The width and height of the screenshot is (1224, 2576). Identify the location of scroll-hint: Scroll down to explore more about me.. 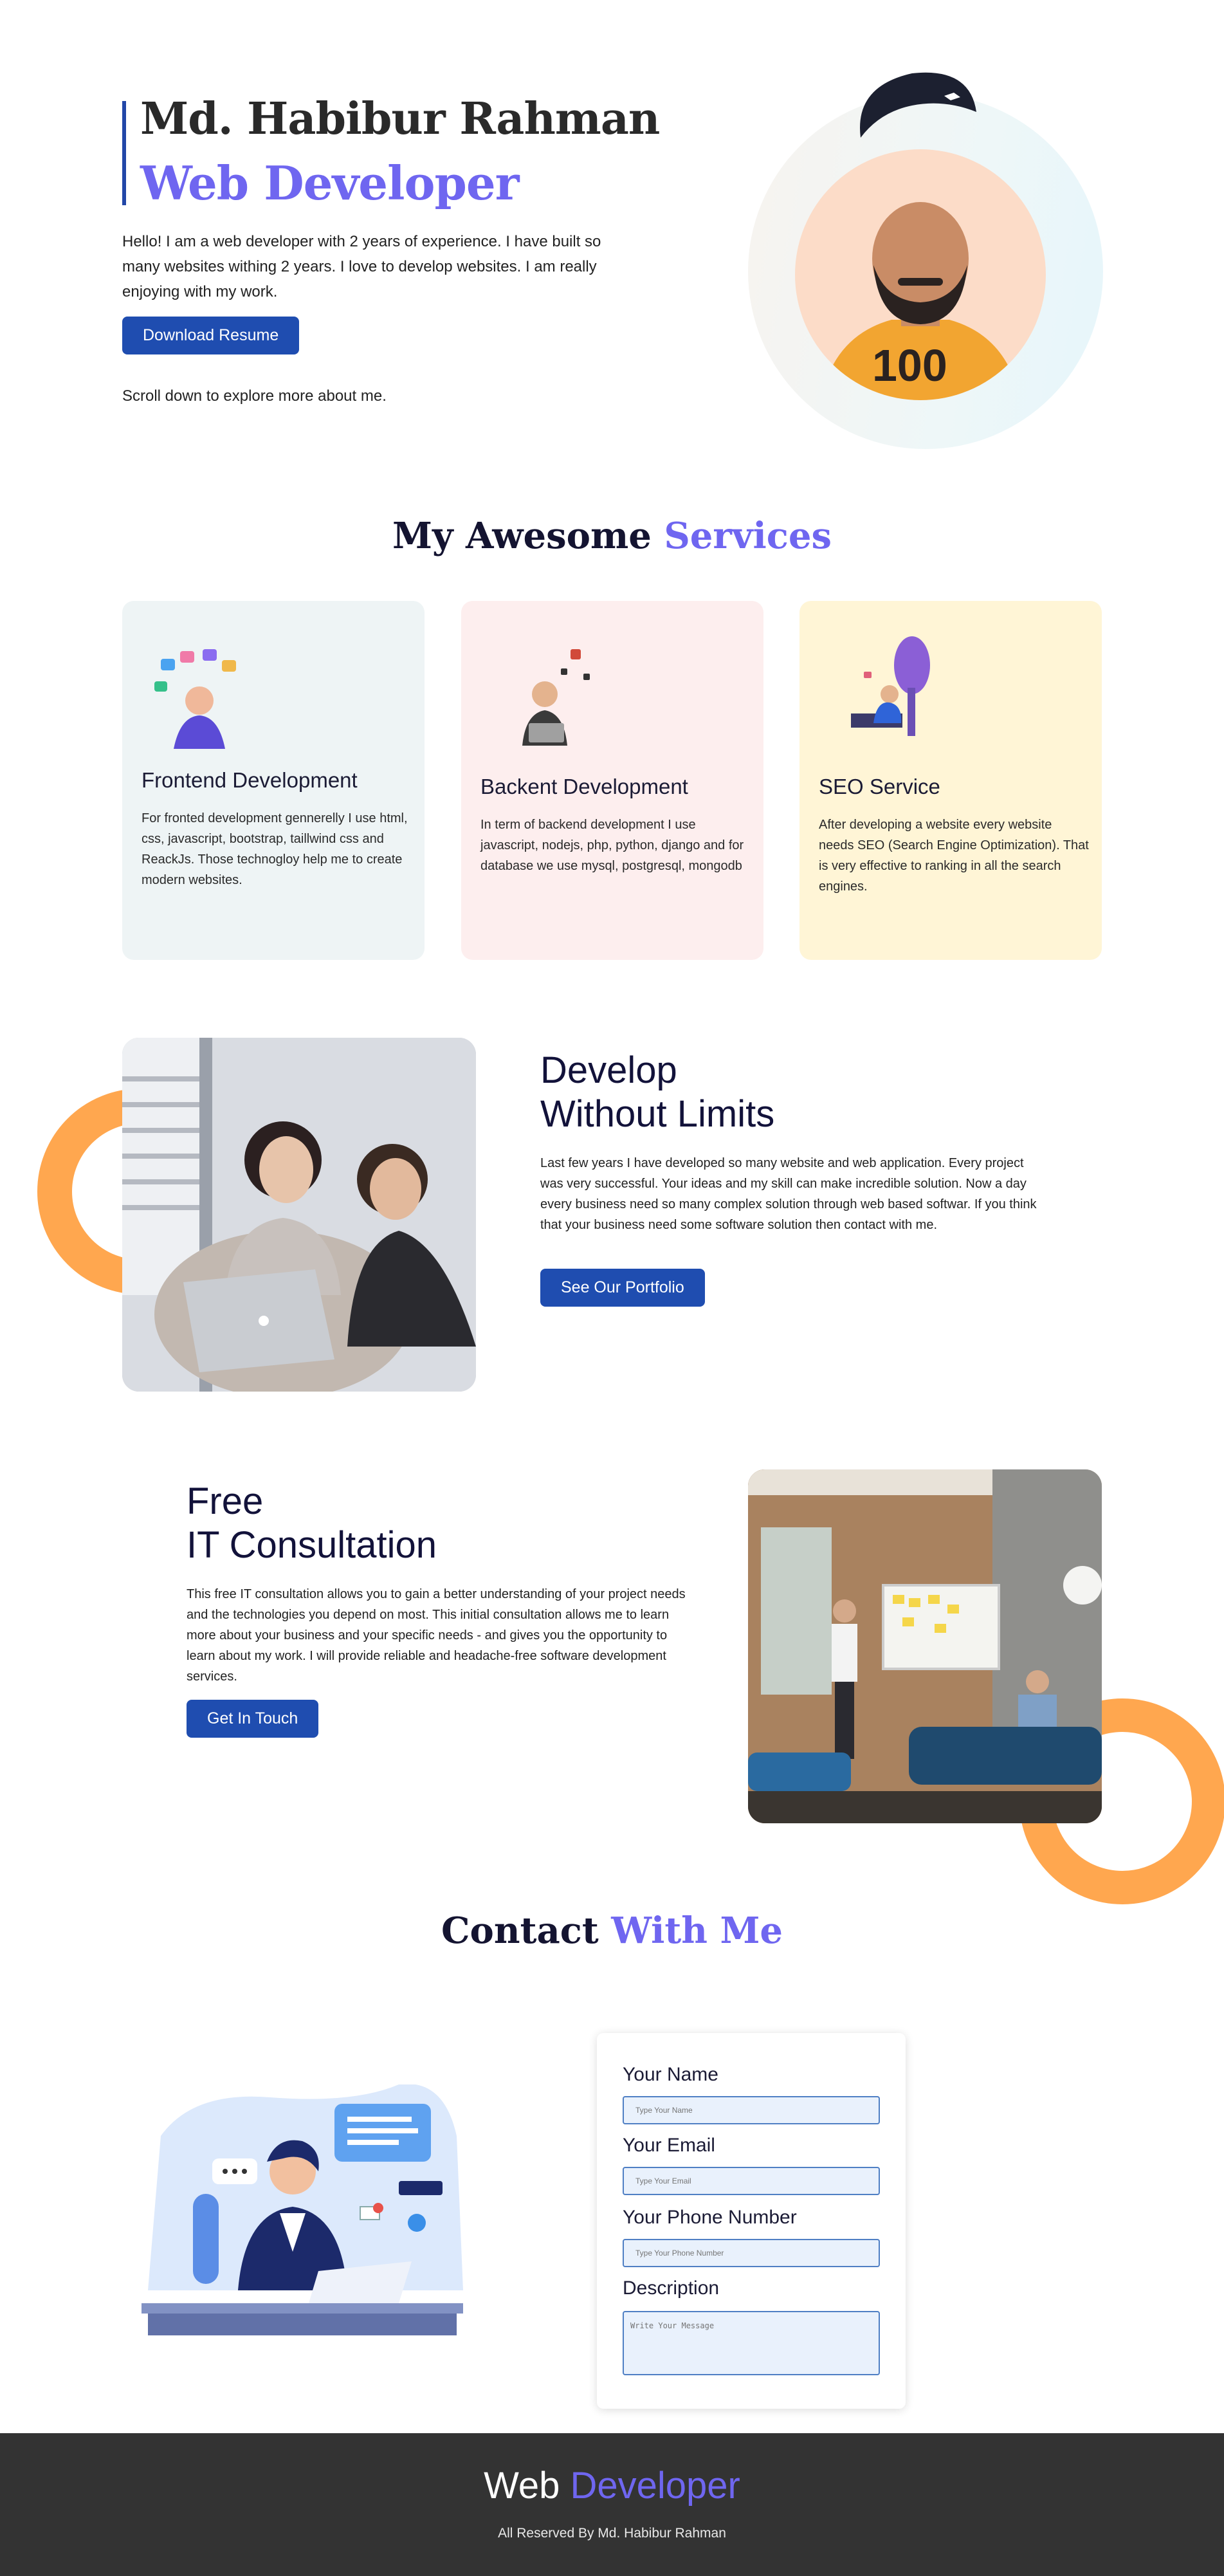
(254, 396).